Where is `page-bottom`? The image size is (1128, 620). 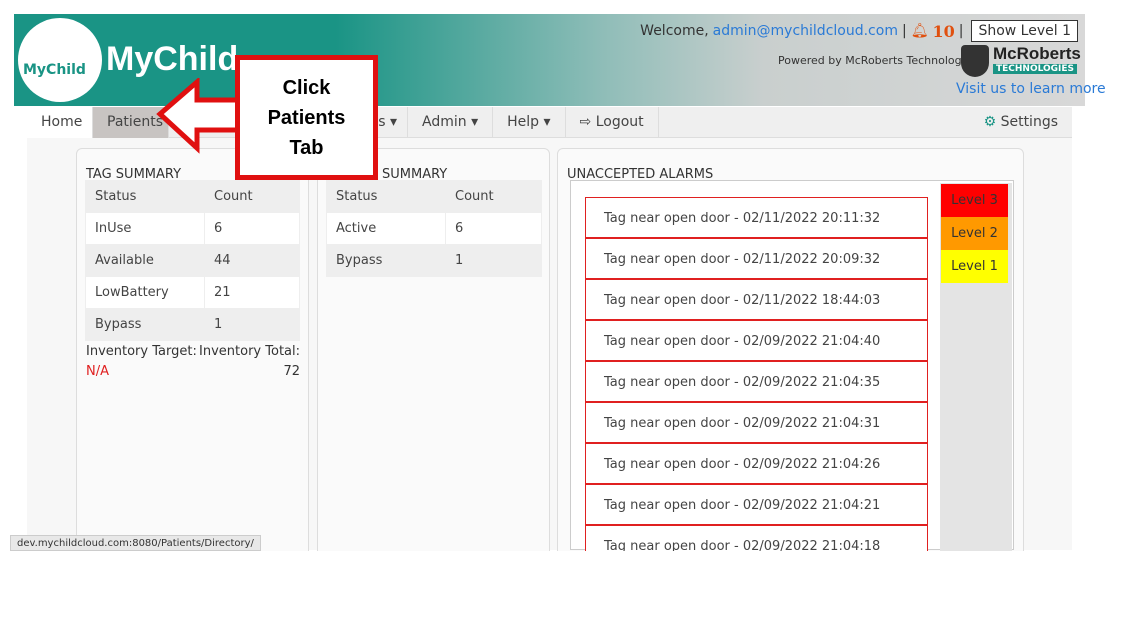 page-bottom is located at coordinates (564, 585).